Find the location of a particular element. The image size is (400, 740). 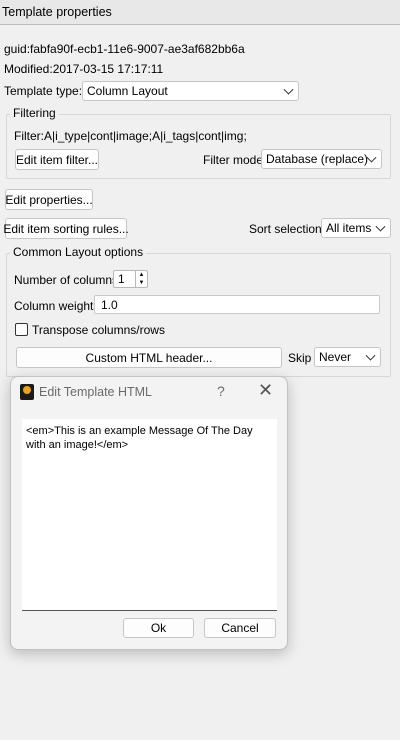

window-title: Template properties is located at coordinates (200, 12).